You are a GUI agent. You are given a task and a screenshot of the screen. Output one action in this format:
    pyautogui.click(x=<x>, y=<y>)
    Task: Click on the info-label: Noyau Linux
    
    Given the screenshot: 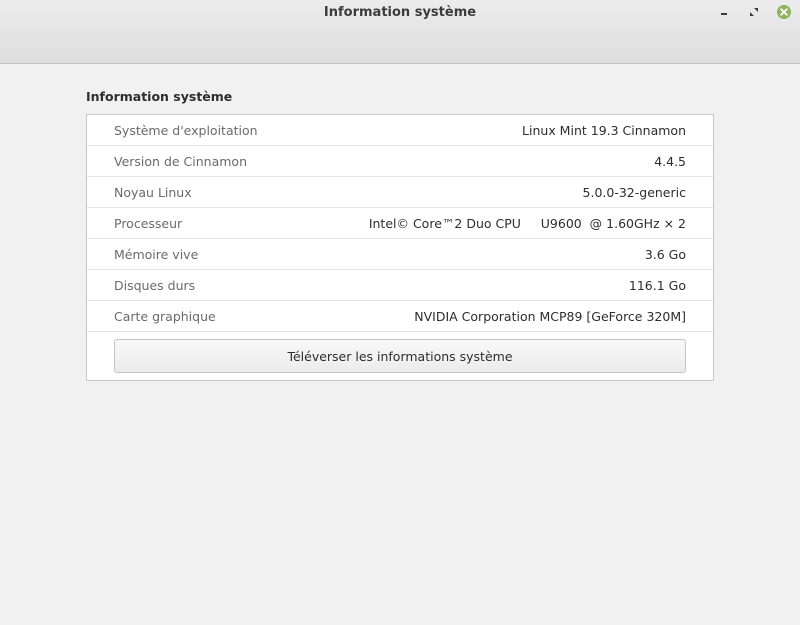 What is the action you would take?
    pyautogui.click(x=153, y=192)
    